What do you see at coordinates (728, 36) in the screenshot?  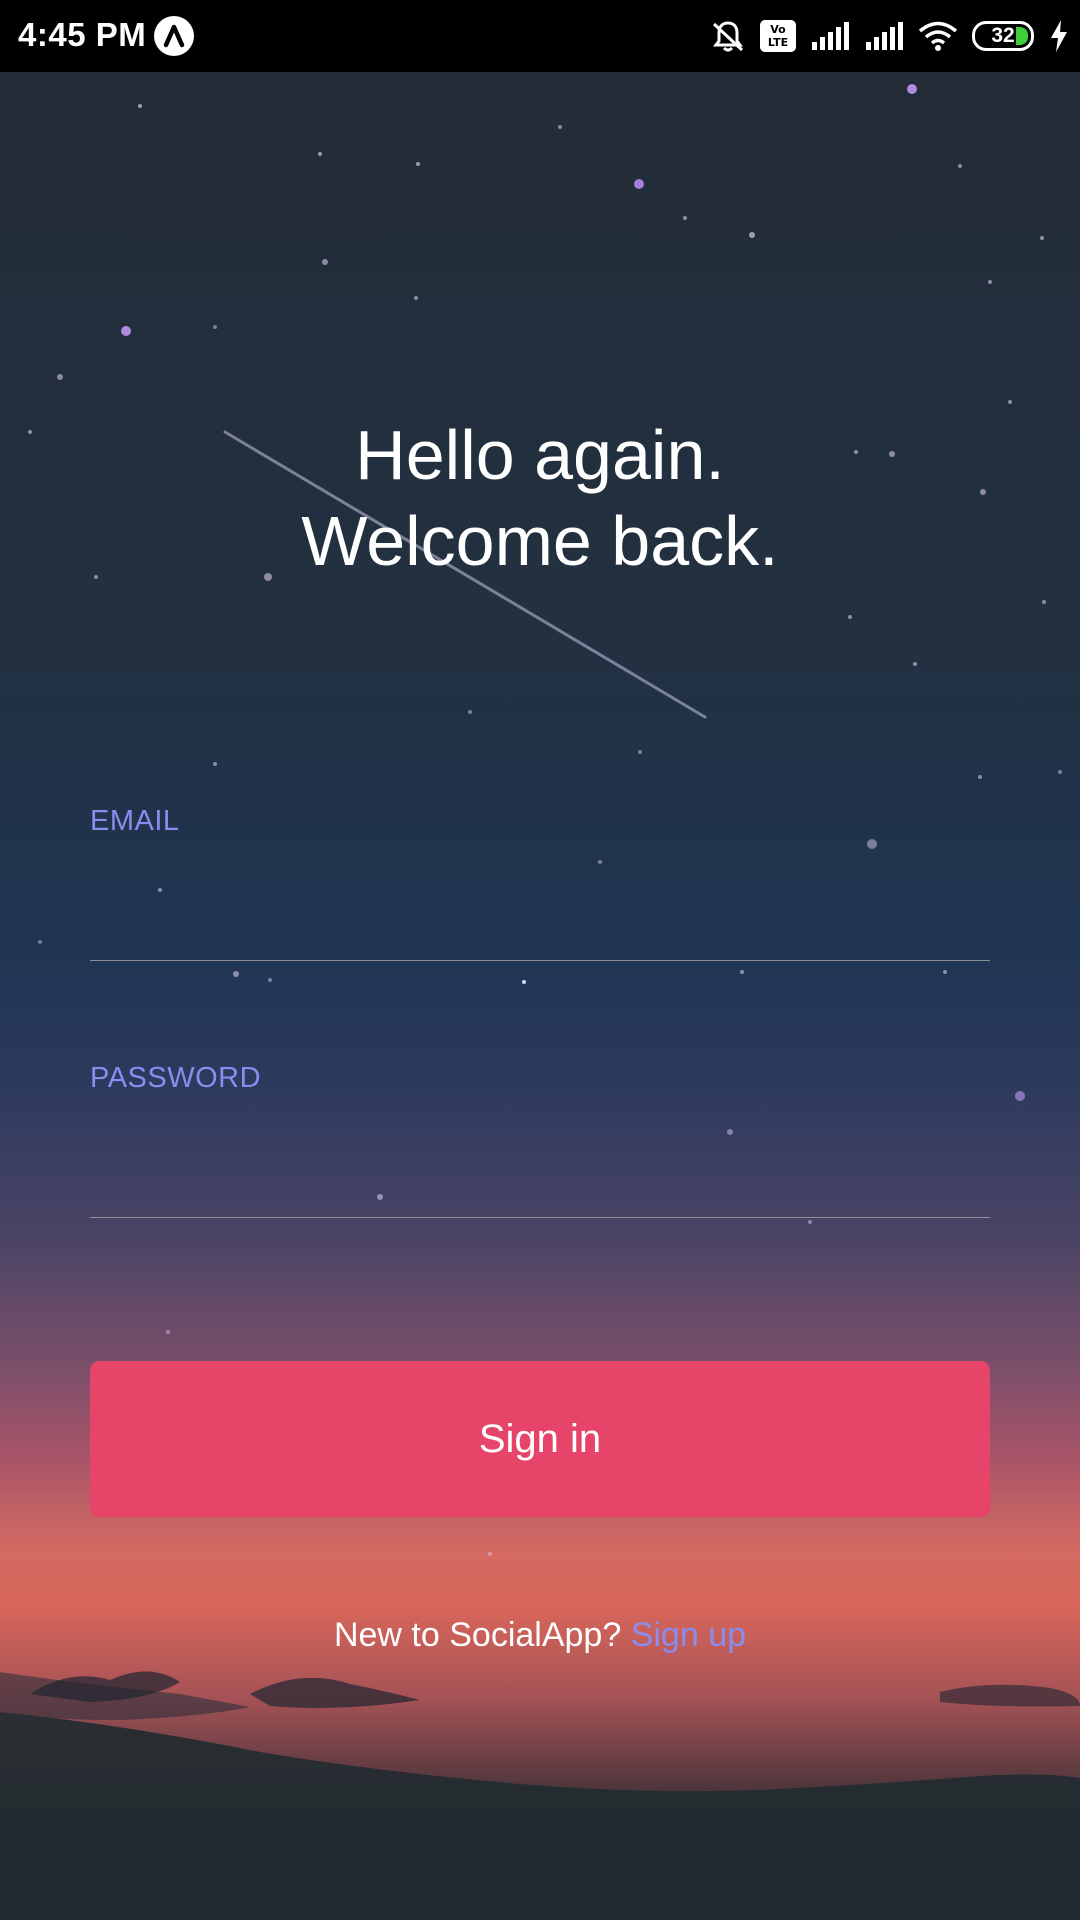 I see `bell-off-icon` at bounding box center [728, 36].